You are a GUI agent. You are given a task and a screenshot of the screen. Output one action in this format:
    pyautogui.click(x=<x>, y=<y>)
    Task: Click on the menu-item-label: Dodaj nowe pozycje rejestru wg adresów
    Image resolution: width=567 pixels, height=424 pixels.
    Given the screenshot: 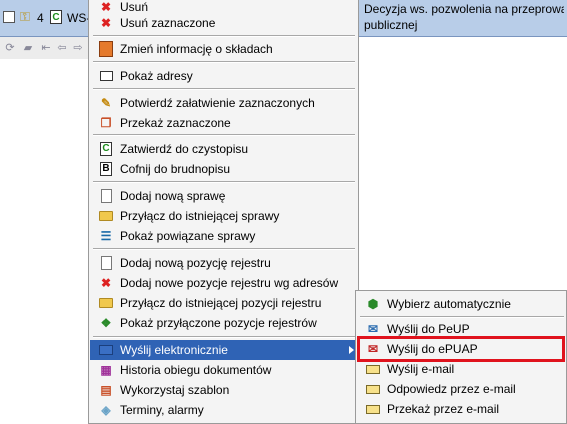 What is the action you would take?
    pyautogui.click(x=229, y=283)
    